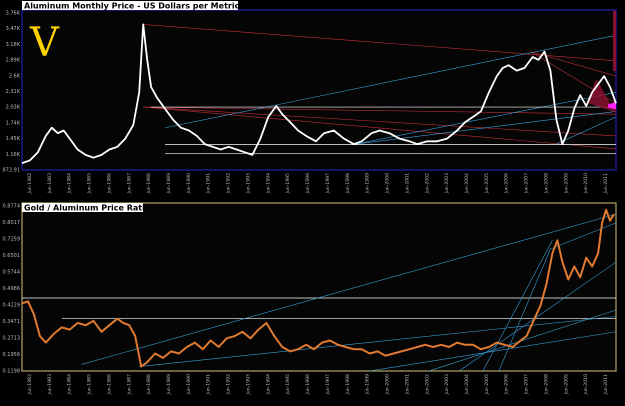 This screenshot has height=406, width=625. I want to click on ratio-x-tick-label: Jun-1986, so click(109, 385).